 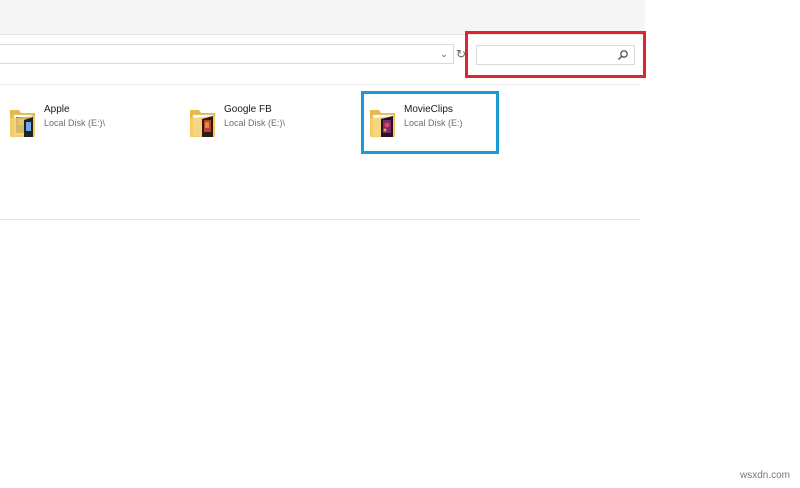 I want to click on folder-item-google-fb: Google FB Local Disk (E:)\, so click(x=274, y=121).